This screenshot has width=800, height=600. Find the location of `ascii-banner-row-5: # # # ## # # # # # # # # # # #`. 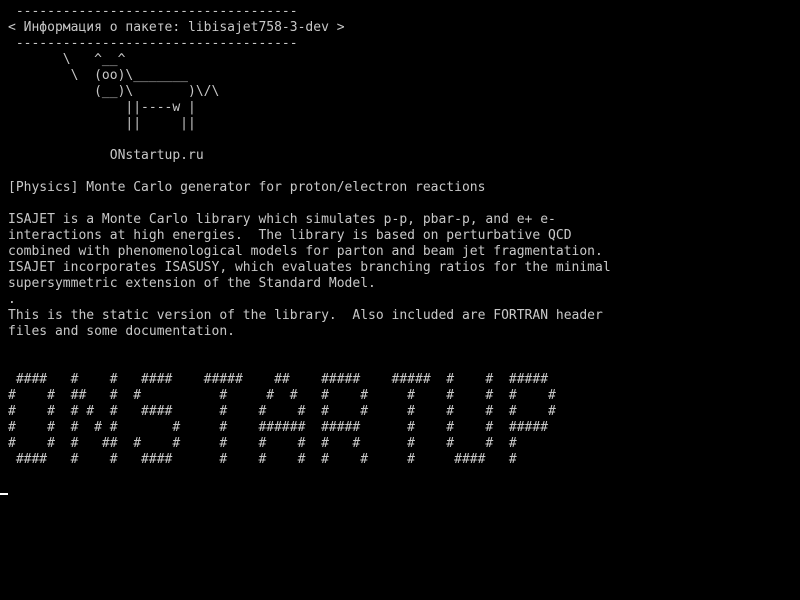

ascii-banner-row-5: # # # ## # # # # # # # # # # # is located at coordinates (262, 443).